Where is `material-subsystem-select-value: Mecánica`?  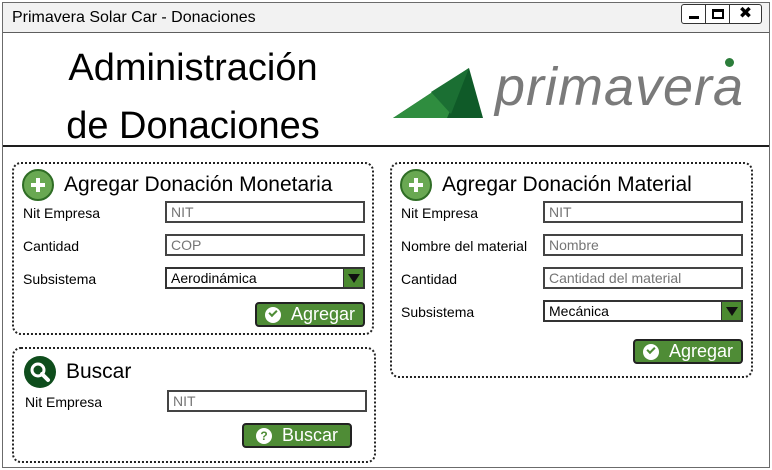
material-subsystem-select-value: Mecánica is located at coordinates (579, 311).